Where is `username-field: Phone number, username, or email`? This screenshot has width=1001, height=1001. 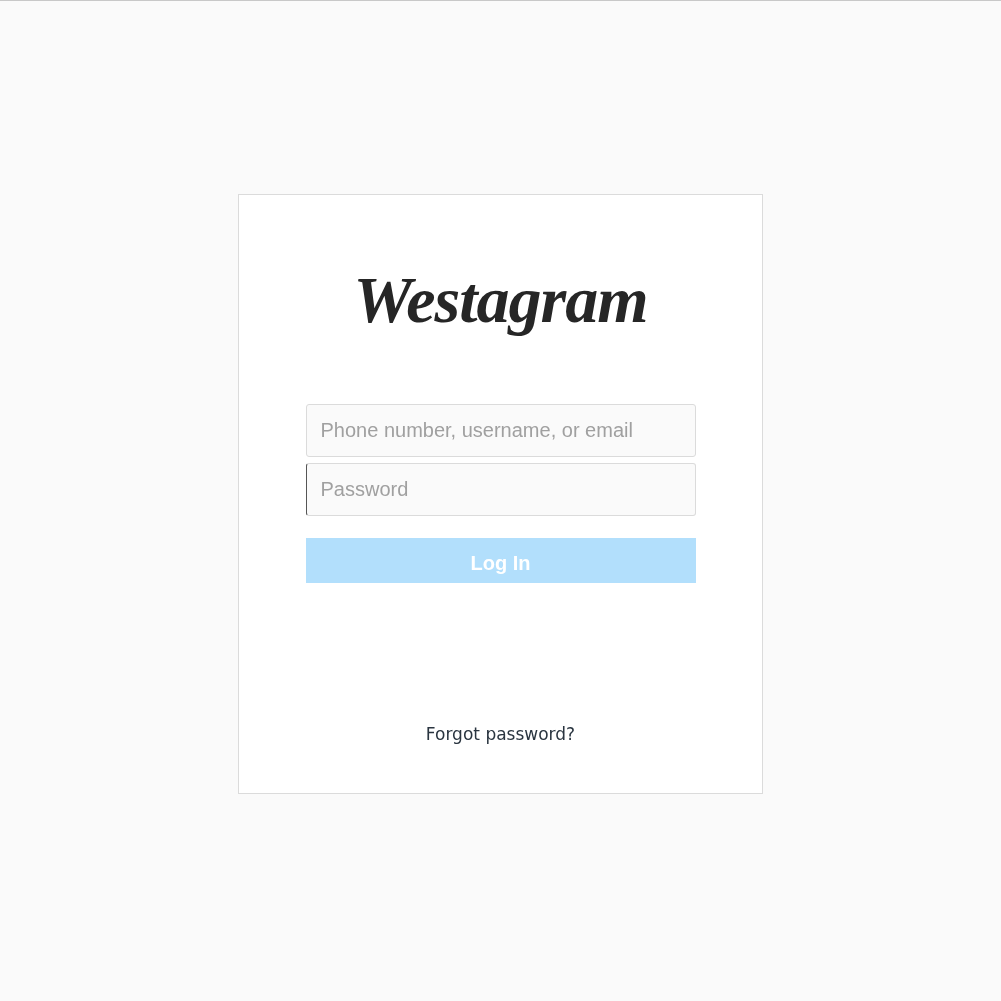
username-field: Phone number, username, or email is located at coordinates (500, 430).